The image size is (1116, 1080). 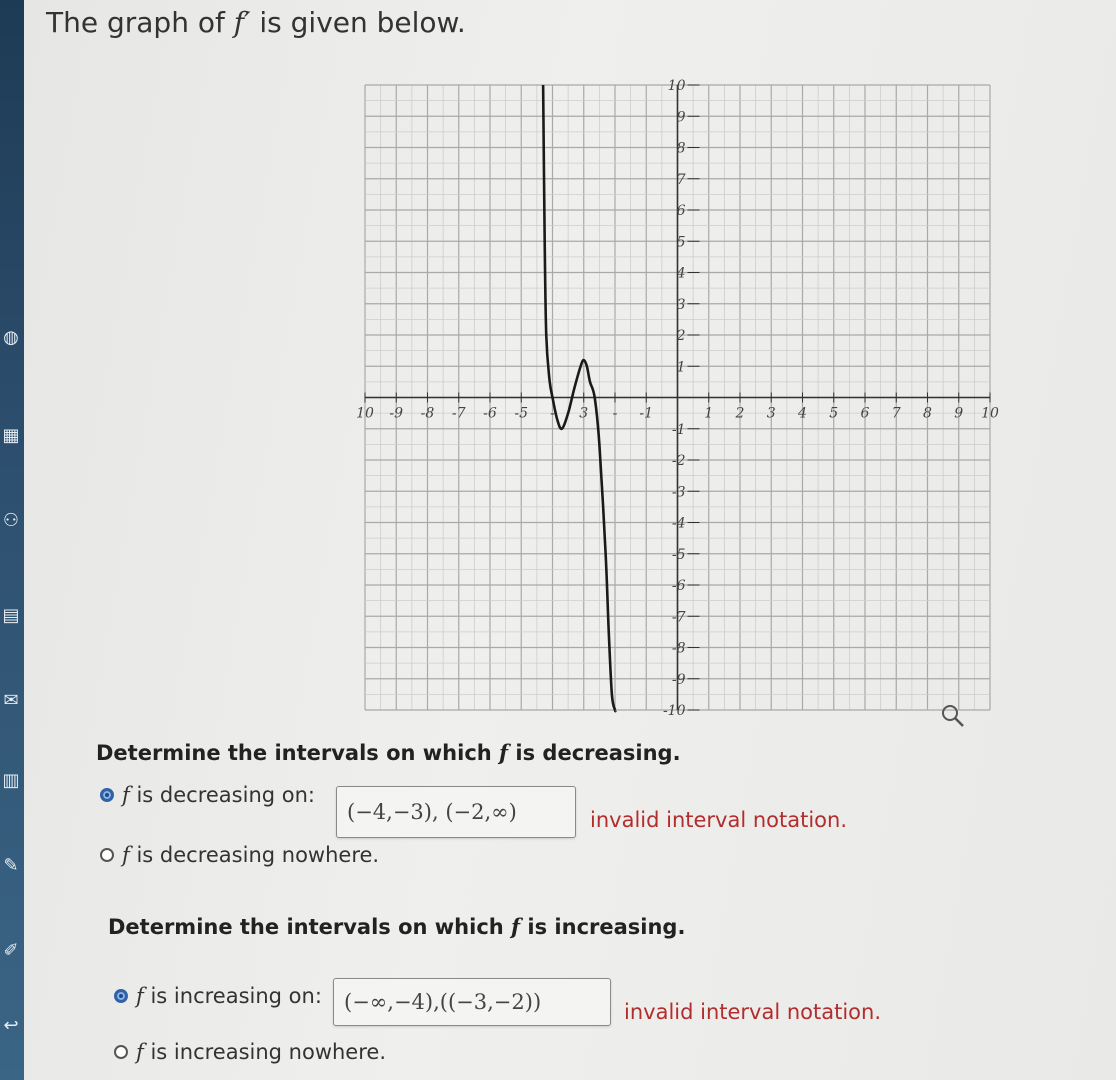 What do you see at coordinates (681, 305) in the screenshot?
I see `y-tick-label: 3` at bounding box center [681, 305].